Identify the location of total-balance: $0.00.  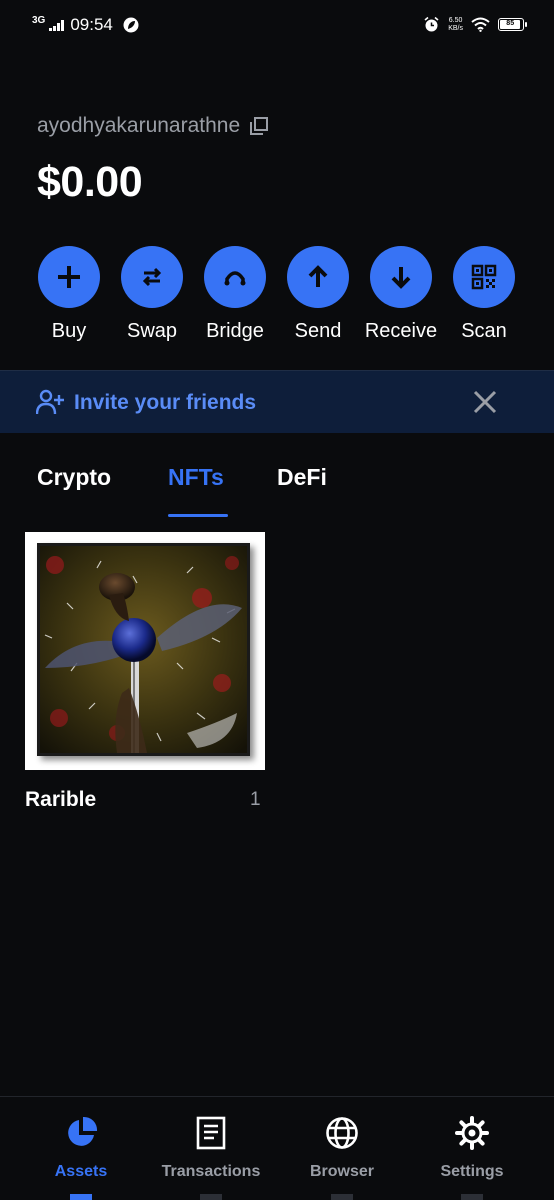
(90, 182).